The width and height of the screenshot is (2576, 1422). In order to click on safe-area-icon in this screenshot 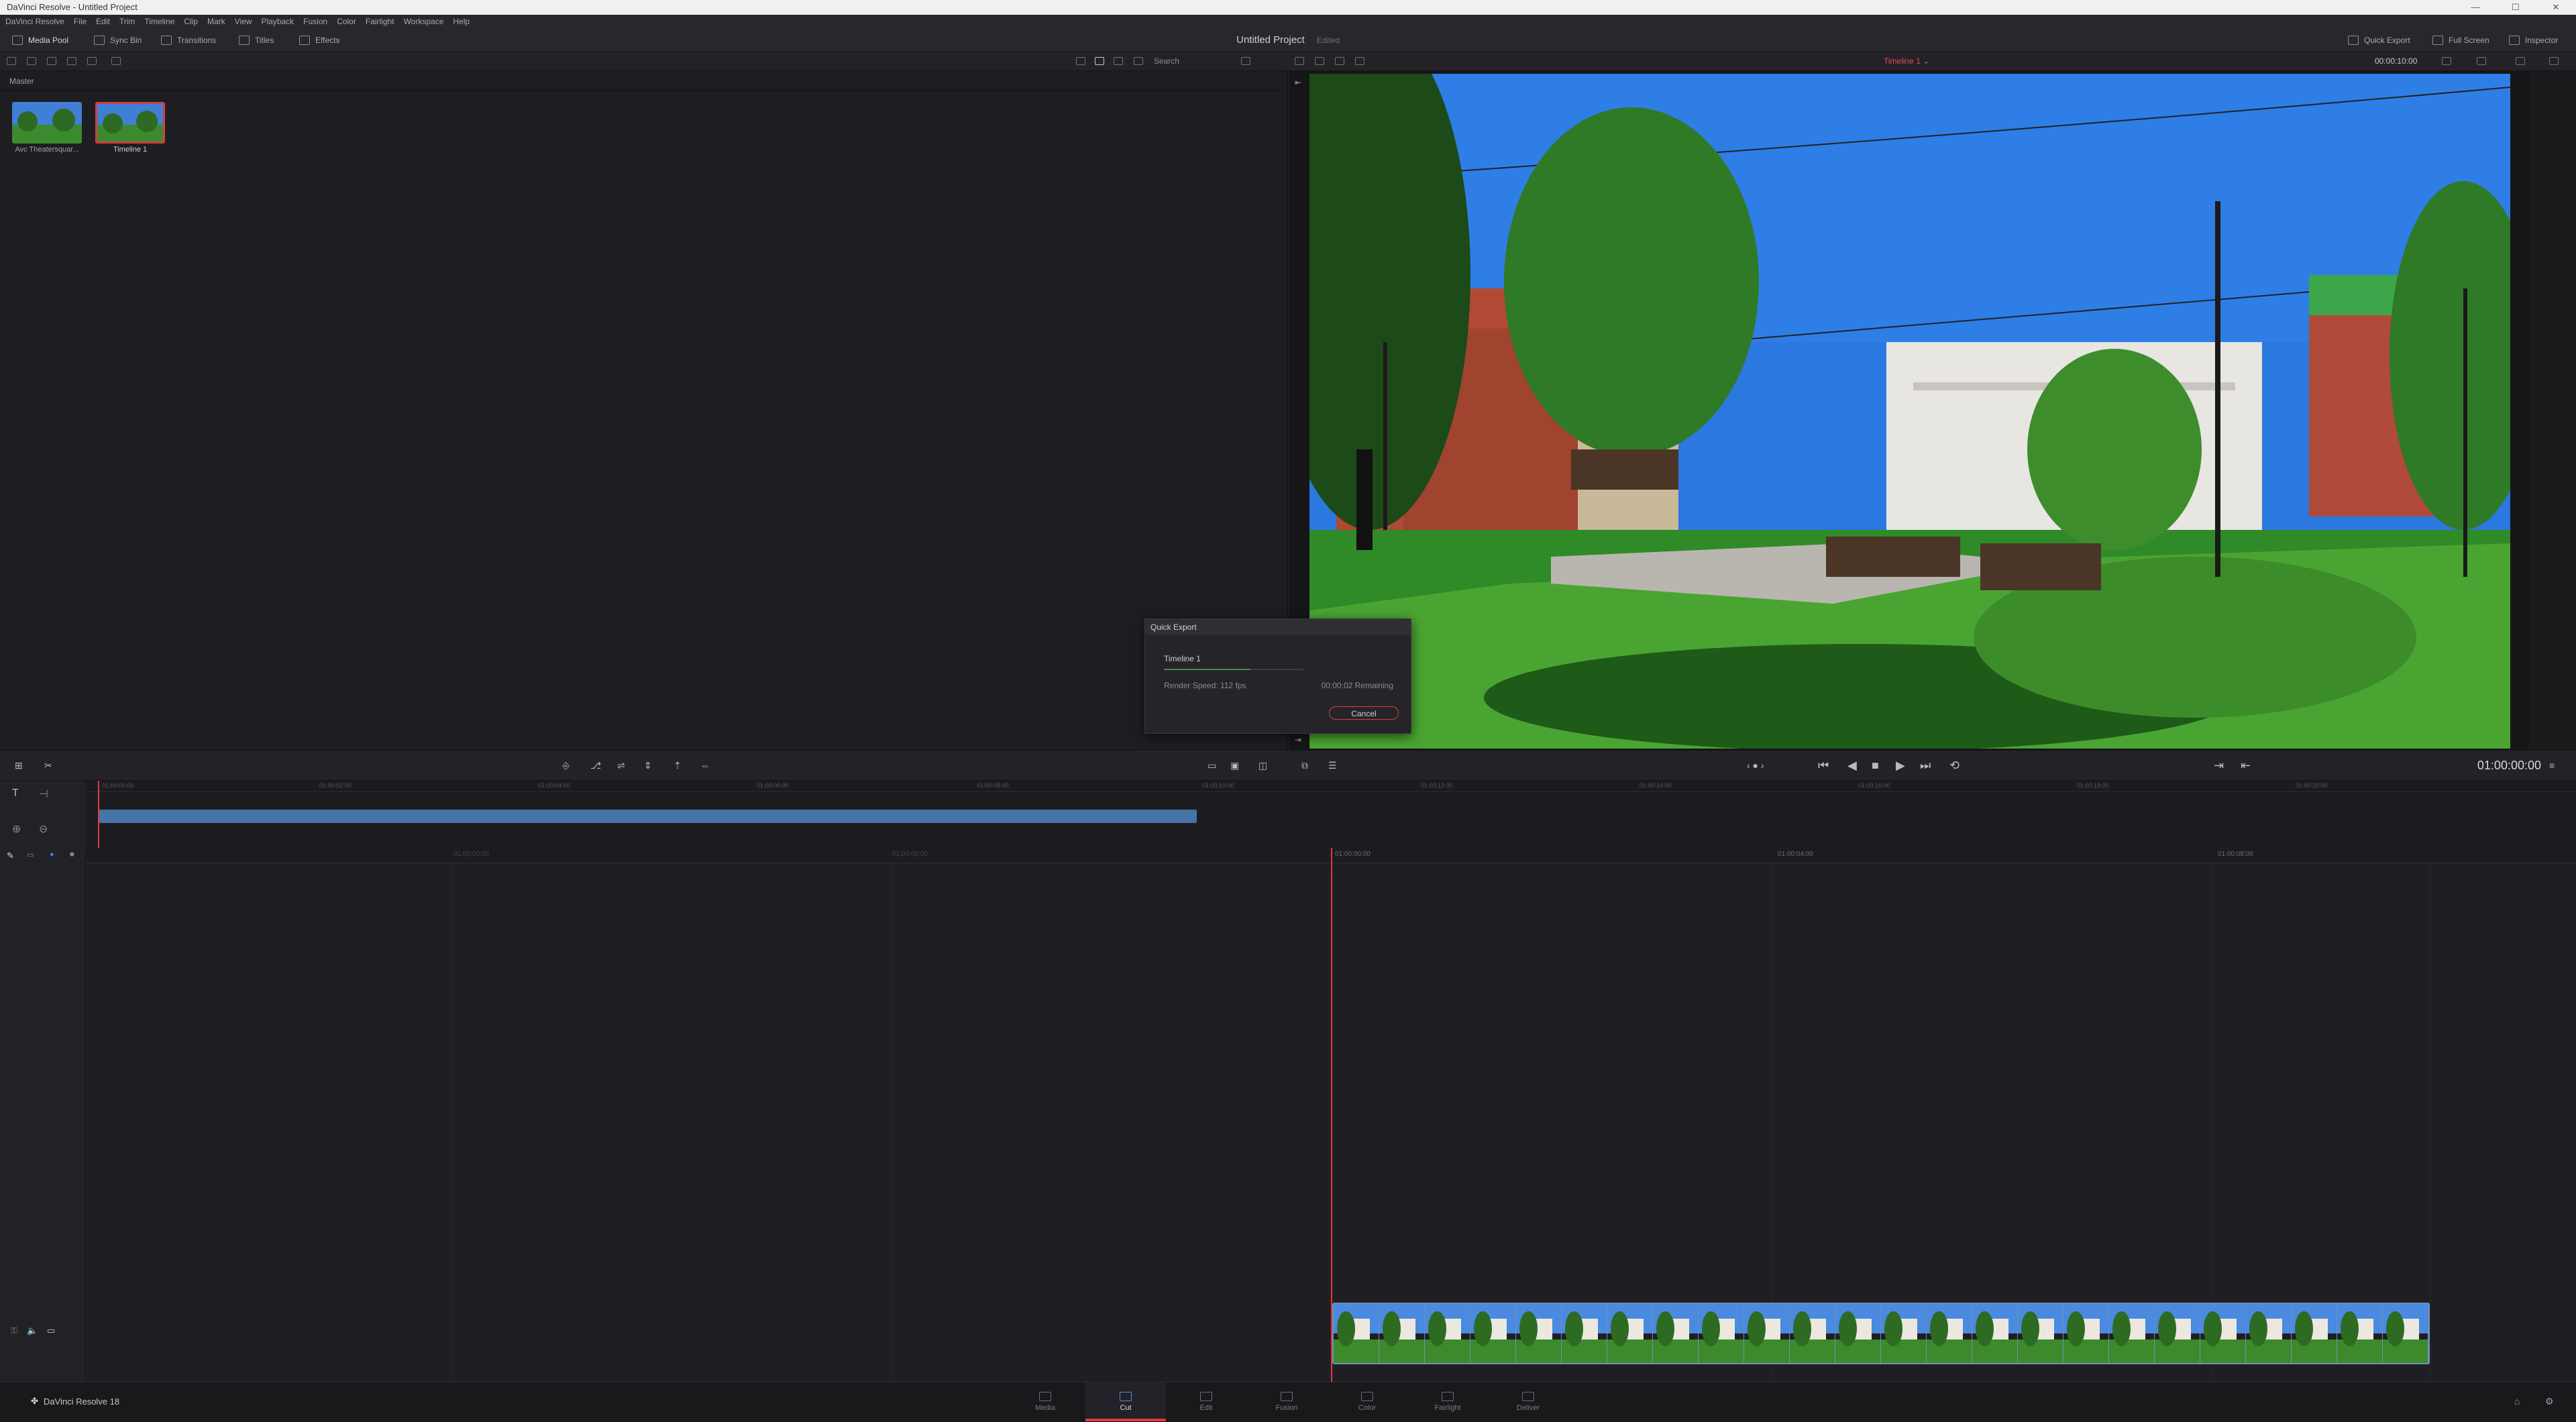, I will do `click(1319, 61)`.